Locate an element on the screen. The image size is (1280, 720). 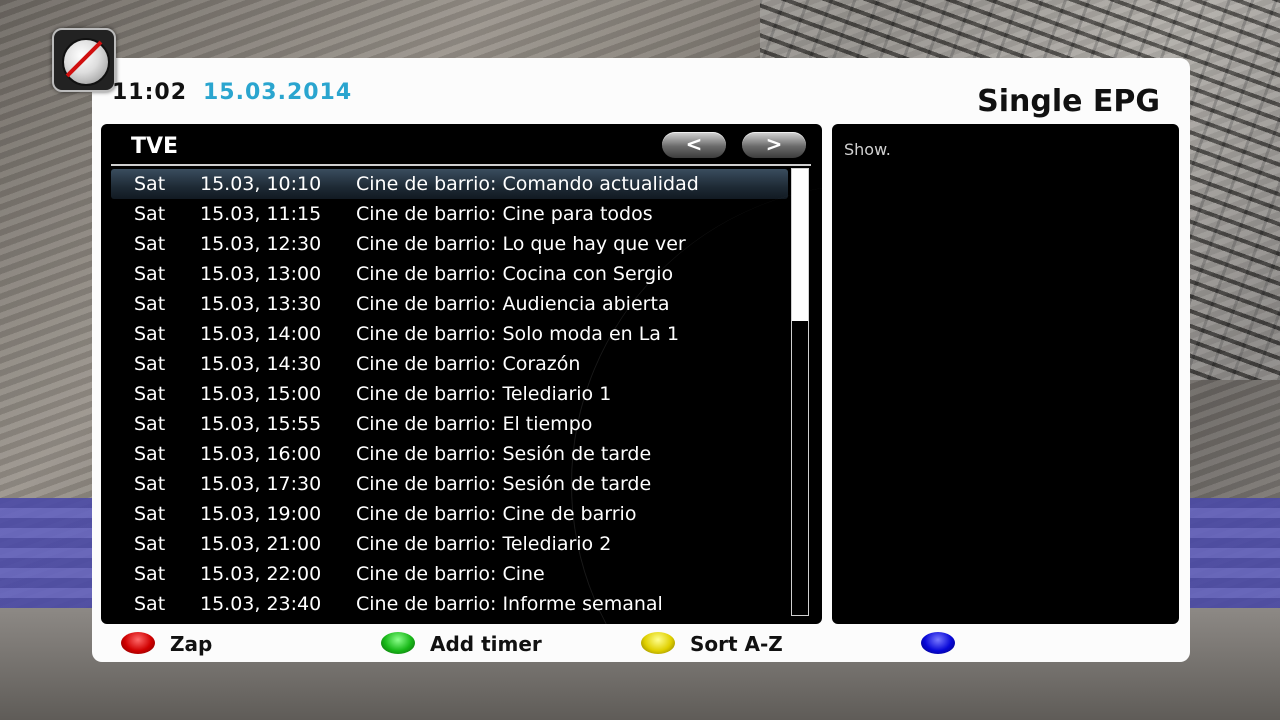
event-datetime: 15.03, 10:10 is located at coordinates (261, 184).